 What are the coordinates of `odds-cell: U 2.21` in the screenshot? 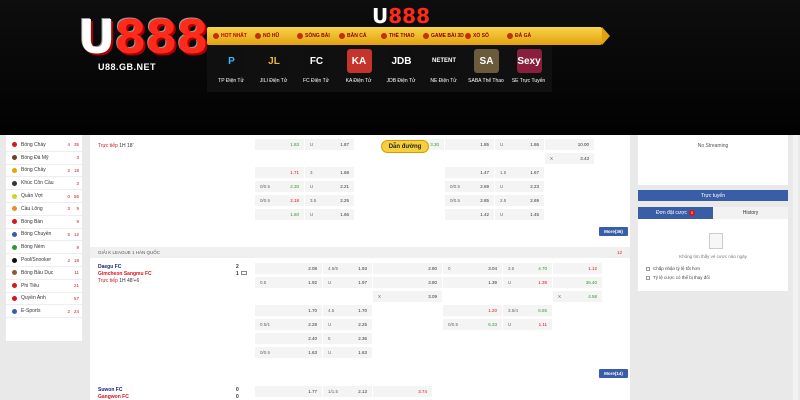 It's located at (330, 186).